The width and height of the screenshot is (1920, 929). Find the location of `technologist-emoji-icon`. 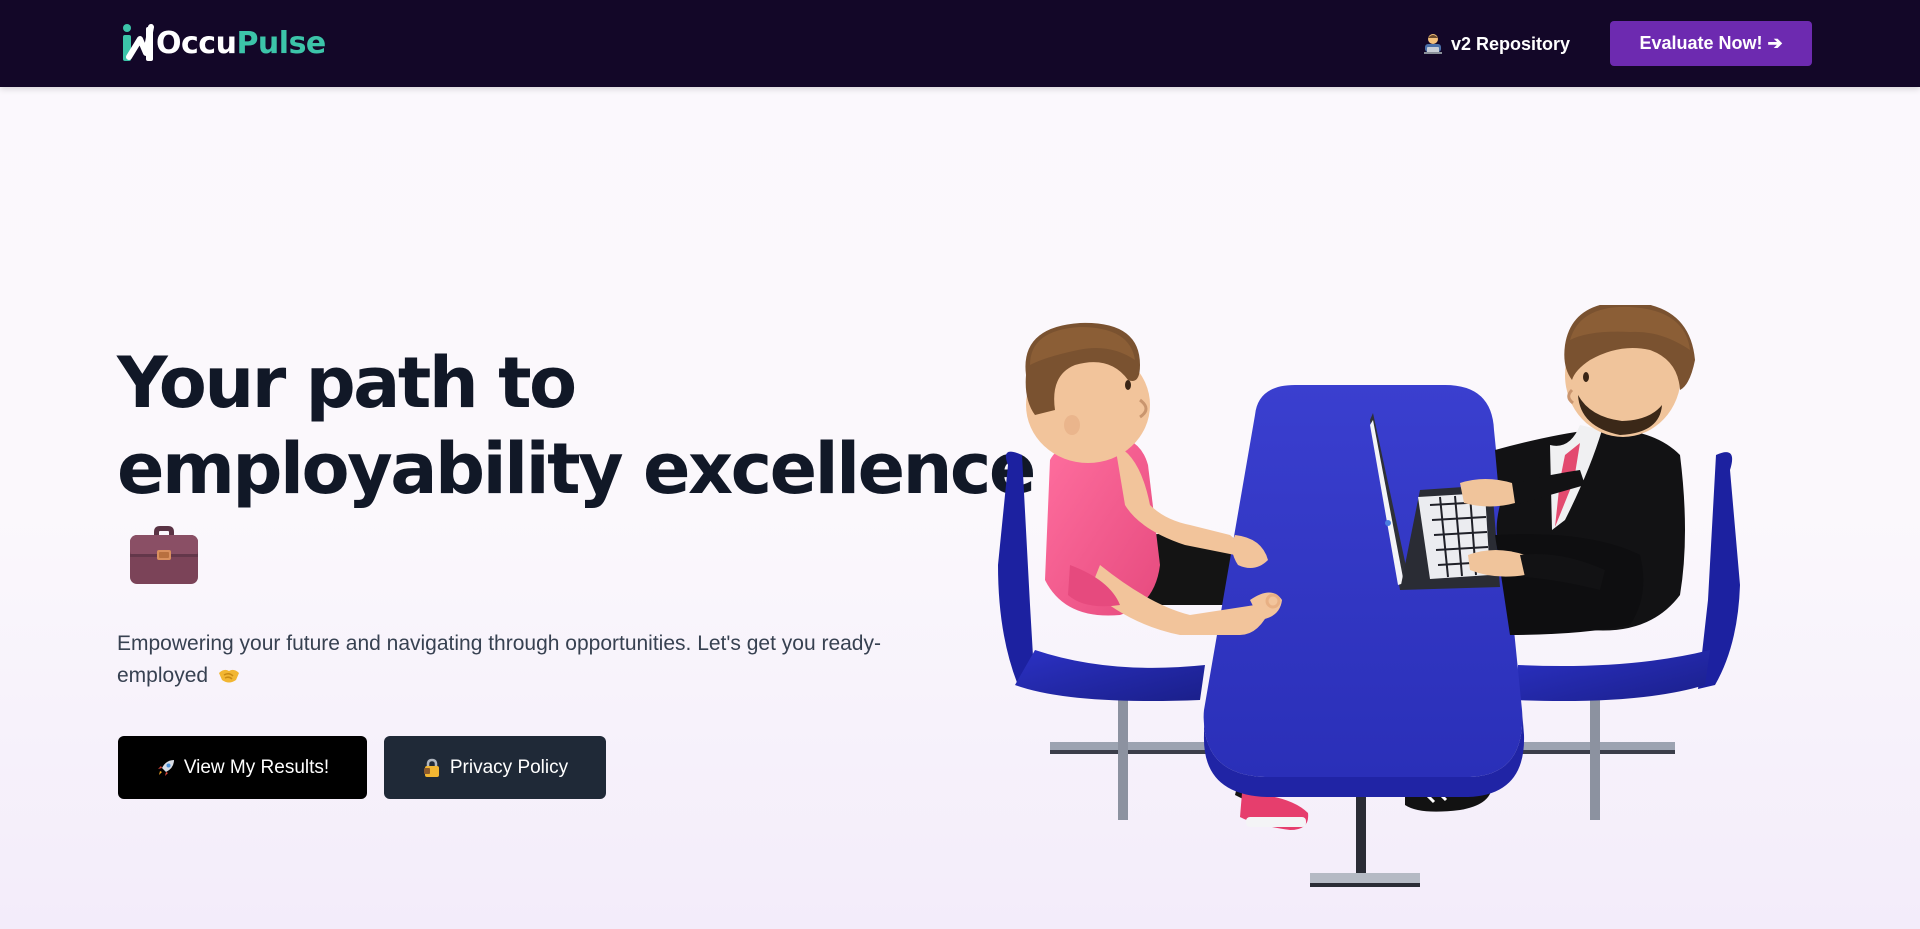

technologist-emoji-icon is located at coordinates (1433, 44).